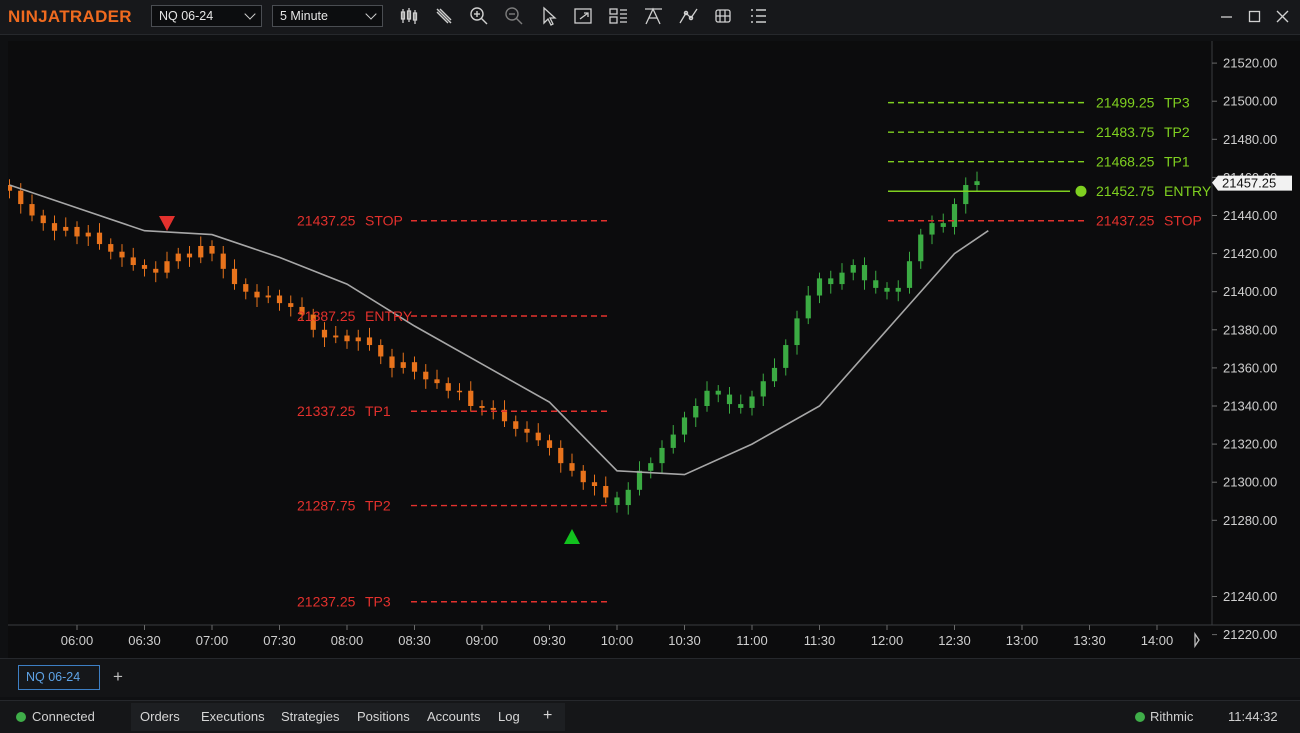  Describe the element at coordinates (954, 640) in the screenshot. I see `time-tick-label: 12:30` at that location.